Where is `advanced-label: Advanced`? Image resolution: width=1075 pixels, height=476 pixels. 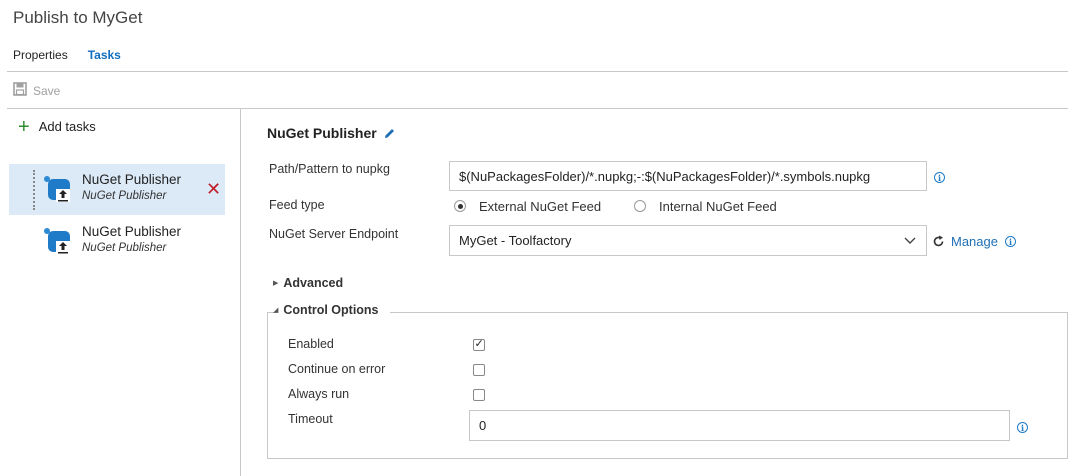
advanced-label: Advanced is located at coordinates (313, 283).